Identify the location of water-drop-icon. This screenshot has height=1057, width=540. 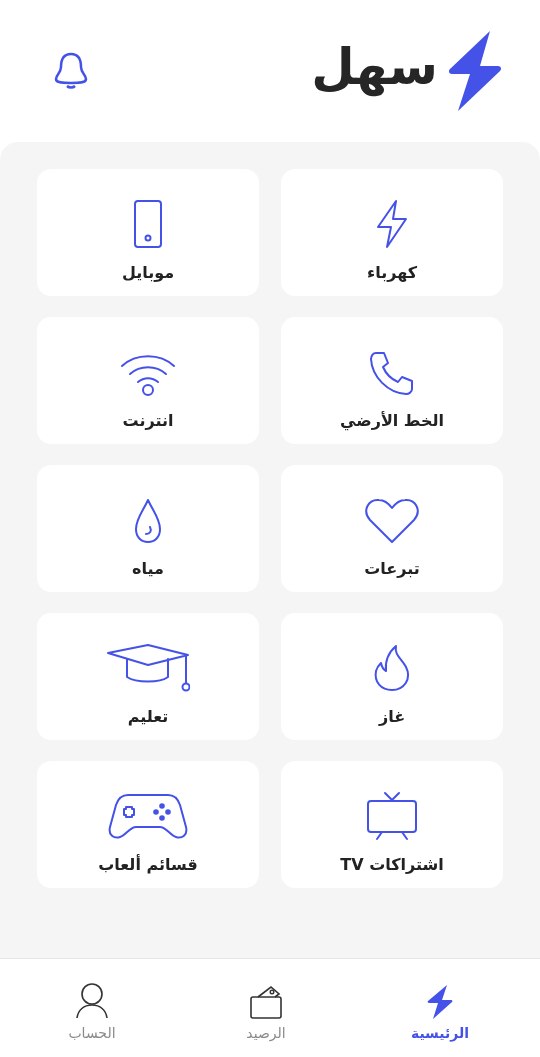
(148, 521).